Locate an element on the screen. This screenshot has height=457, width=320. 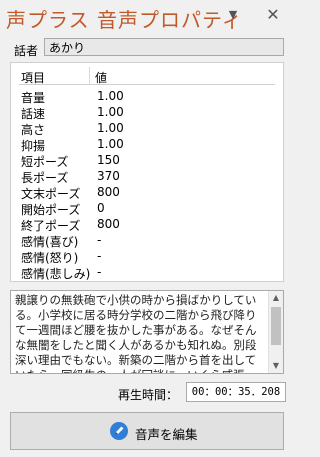
speaker-field: あかり is located at coordinates (164, 47).